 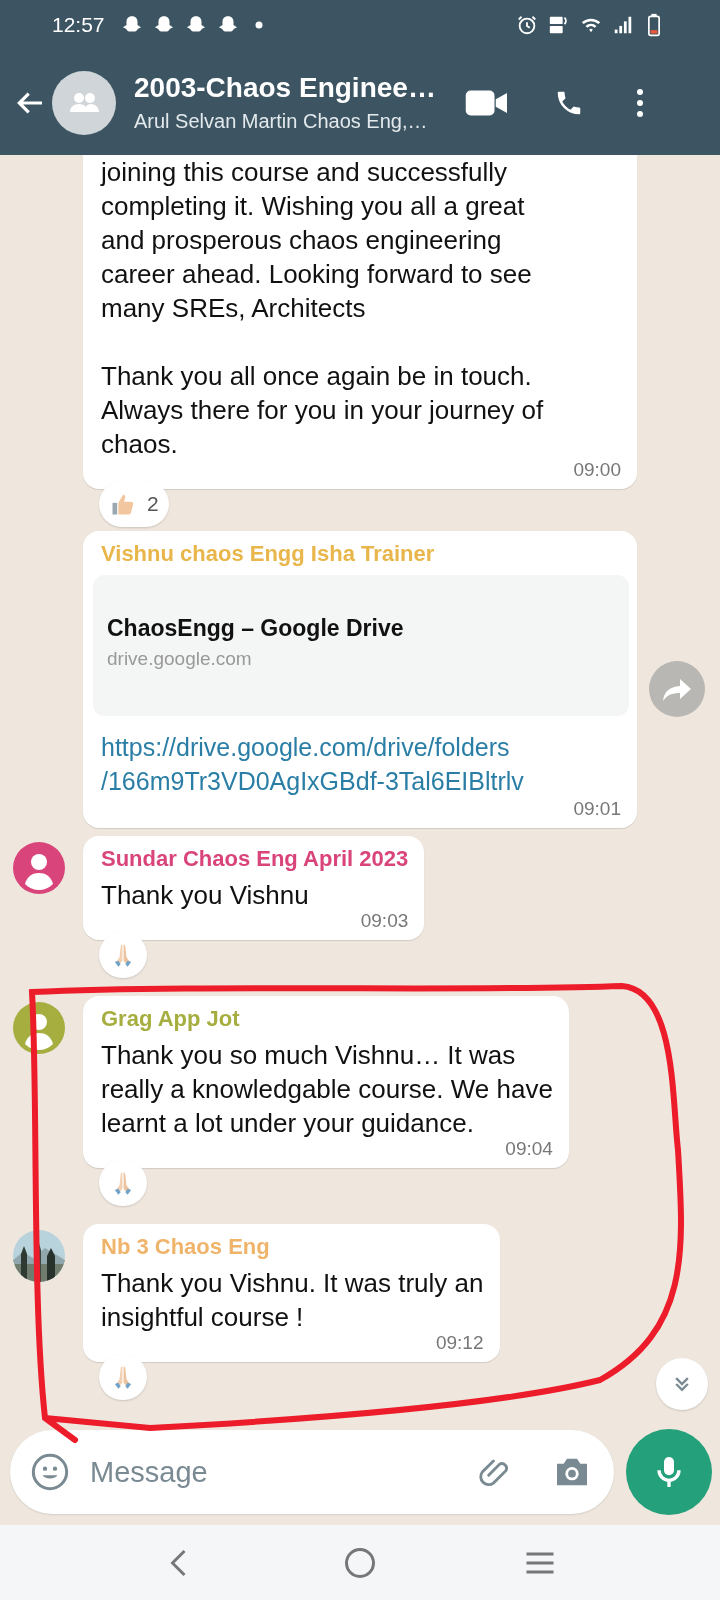 I want to click on reaction-count: 2, so click(x=153, y=504).